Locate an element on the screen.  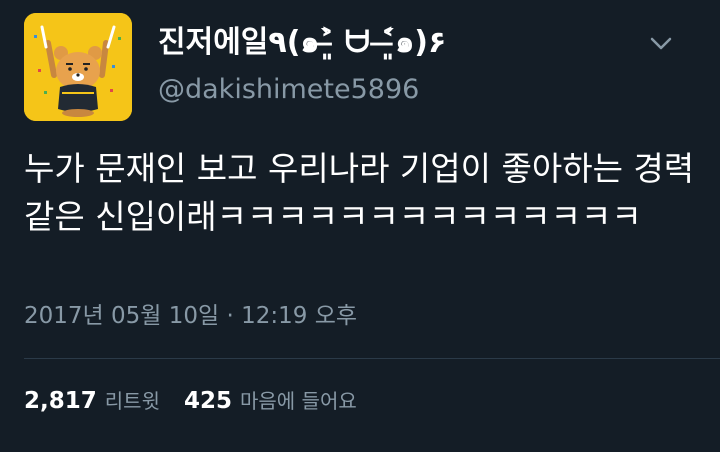
author-display-name: 진저에일٩(๑˃̶͈̀ ᗨ ˂̶͈́๑)۶ is located at coordinates (302, 43).